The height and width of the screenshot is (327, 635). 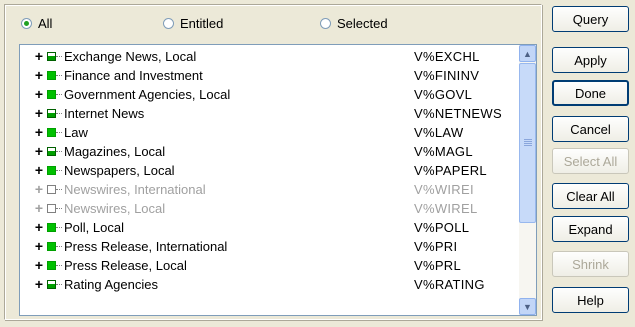 I want to click on radio-selected: Selected, so click(x=354, y=23).